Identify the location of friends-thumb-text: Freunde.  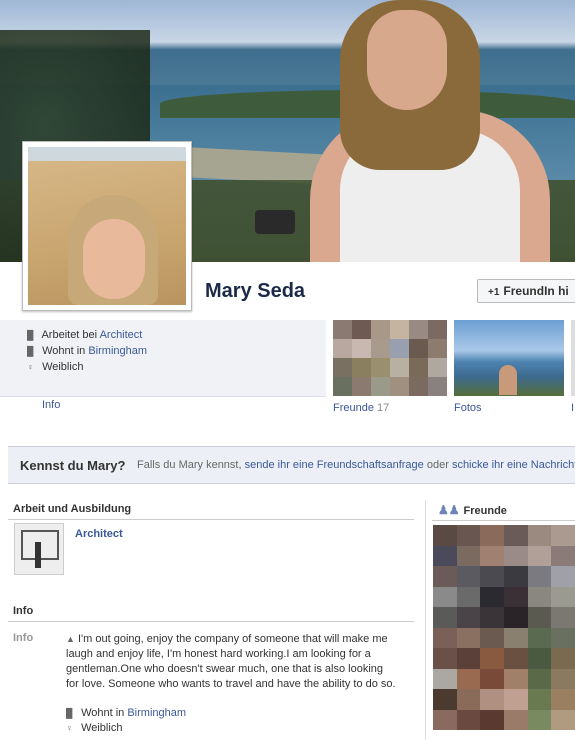
(353, 408).